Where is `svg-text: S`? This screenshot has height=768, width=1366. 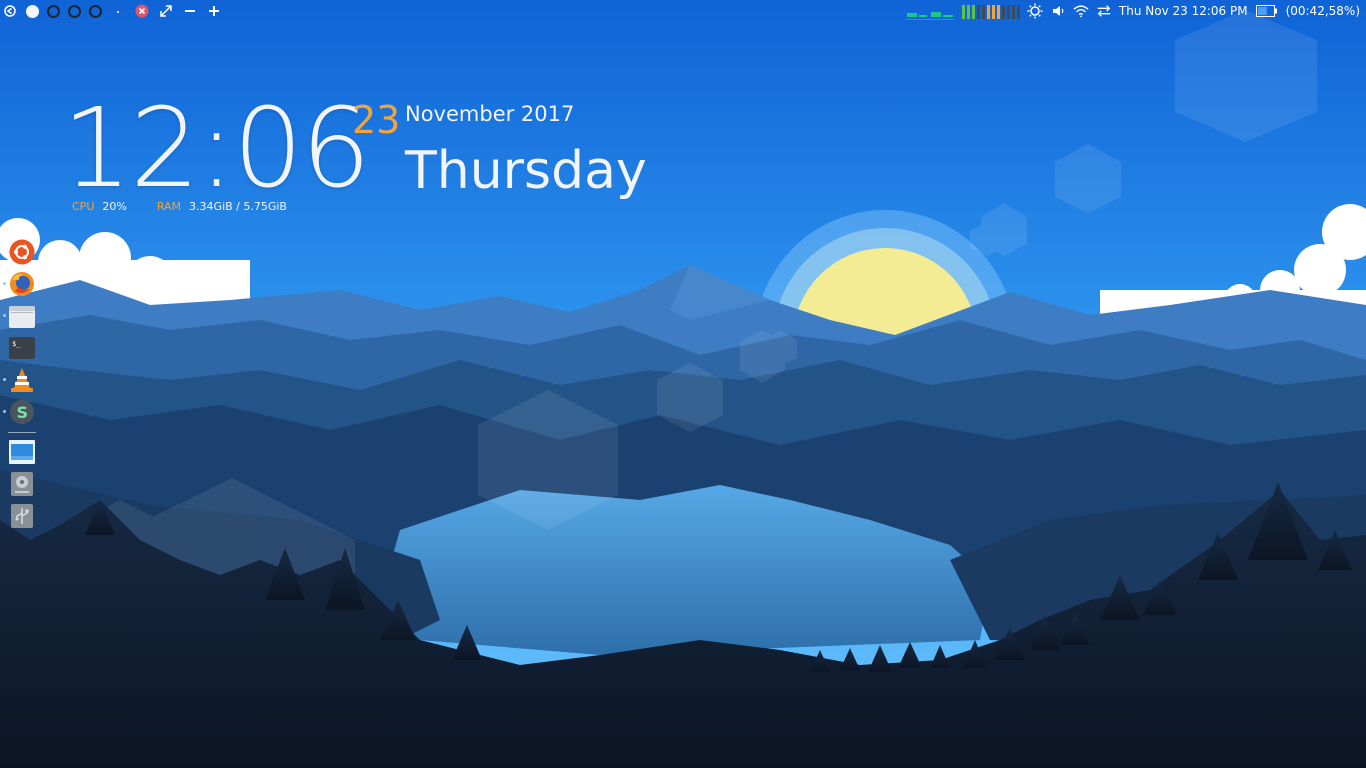 svg-text: S is located at coordinates (23, 412).